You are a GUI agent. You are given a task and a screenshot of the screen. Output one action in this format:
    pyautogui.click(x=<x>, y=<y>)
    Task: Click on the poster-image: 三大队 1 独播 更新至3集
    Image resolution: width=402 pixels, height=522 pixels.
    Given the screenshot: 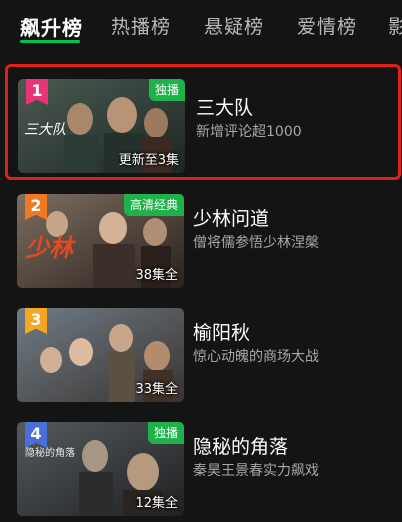 What is the action you would take?
    pyautogui.click(x=101, y=126)
    